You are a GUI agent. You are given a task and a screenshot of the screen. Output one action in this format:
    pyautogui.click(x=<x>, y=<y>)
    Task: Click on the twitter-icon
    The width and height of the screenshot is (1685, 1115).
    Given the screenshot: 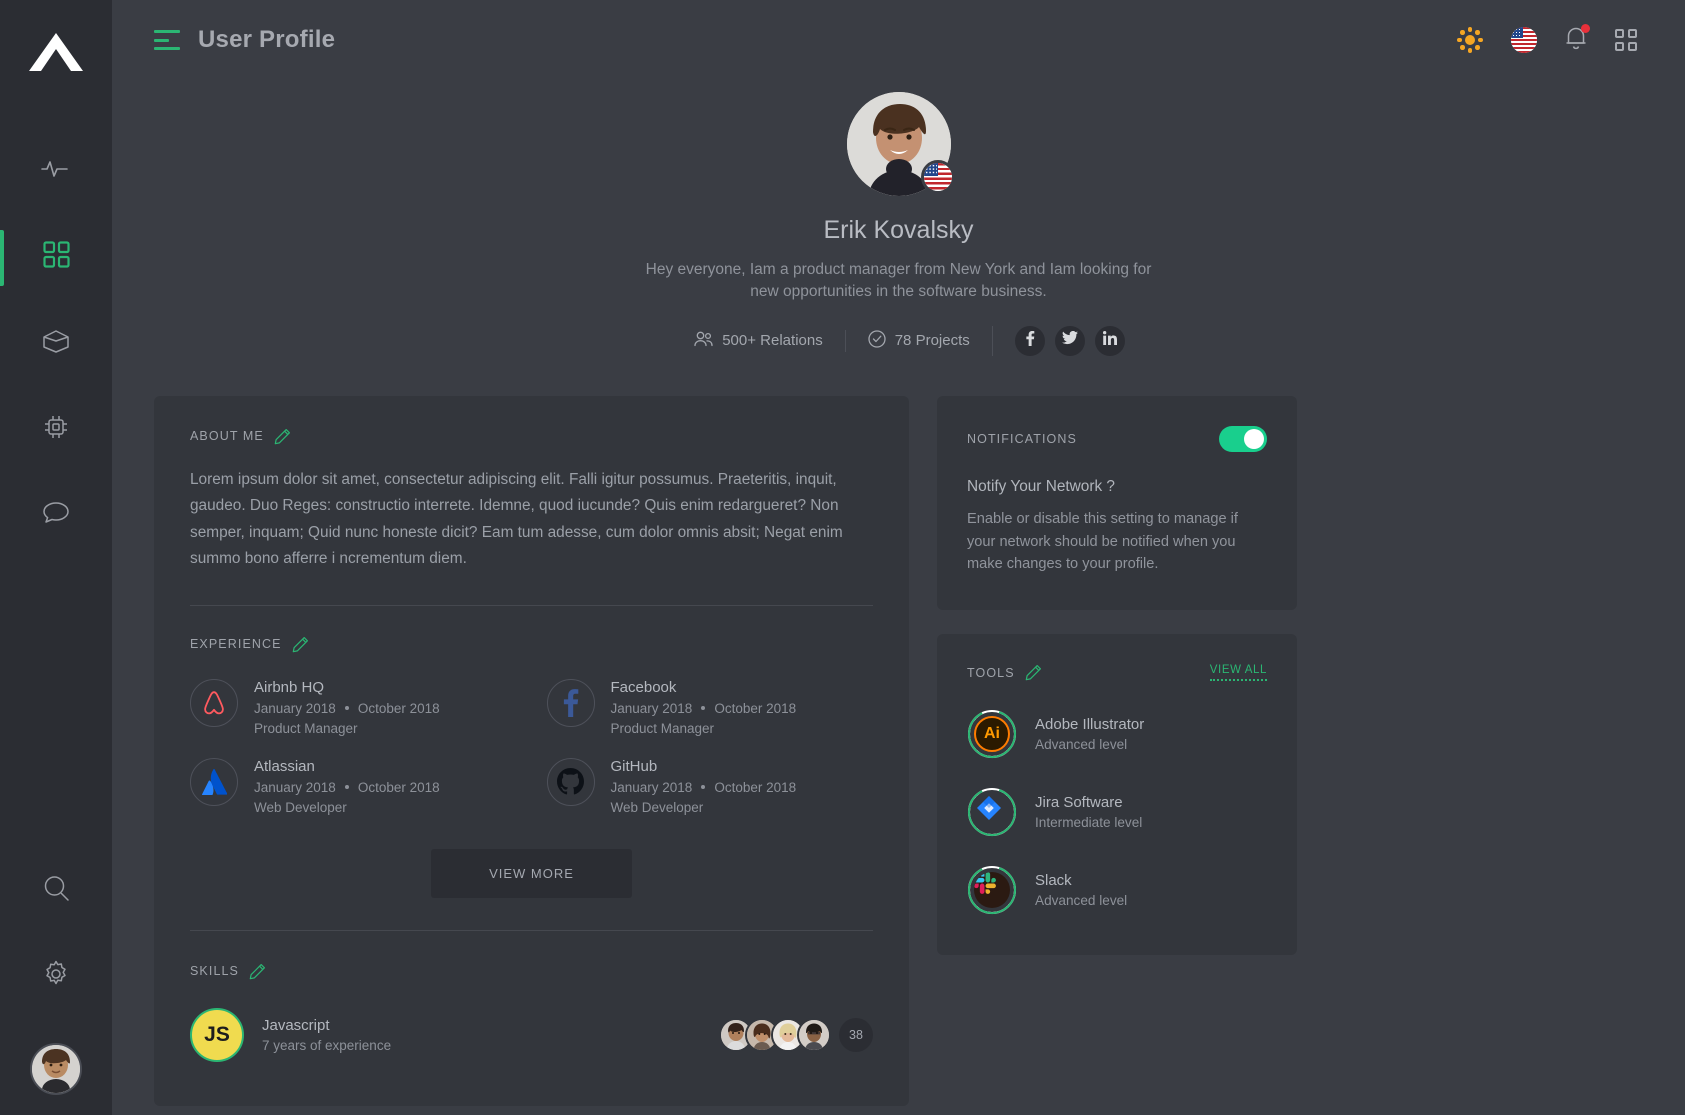 What is the action you would take?
    pyautogui.click(x=1069, y=340)
    